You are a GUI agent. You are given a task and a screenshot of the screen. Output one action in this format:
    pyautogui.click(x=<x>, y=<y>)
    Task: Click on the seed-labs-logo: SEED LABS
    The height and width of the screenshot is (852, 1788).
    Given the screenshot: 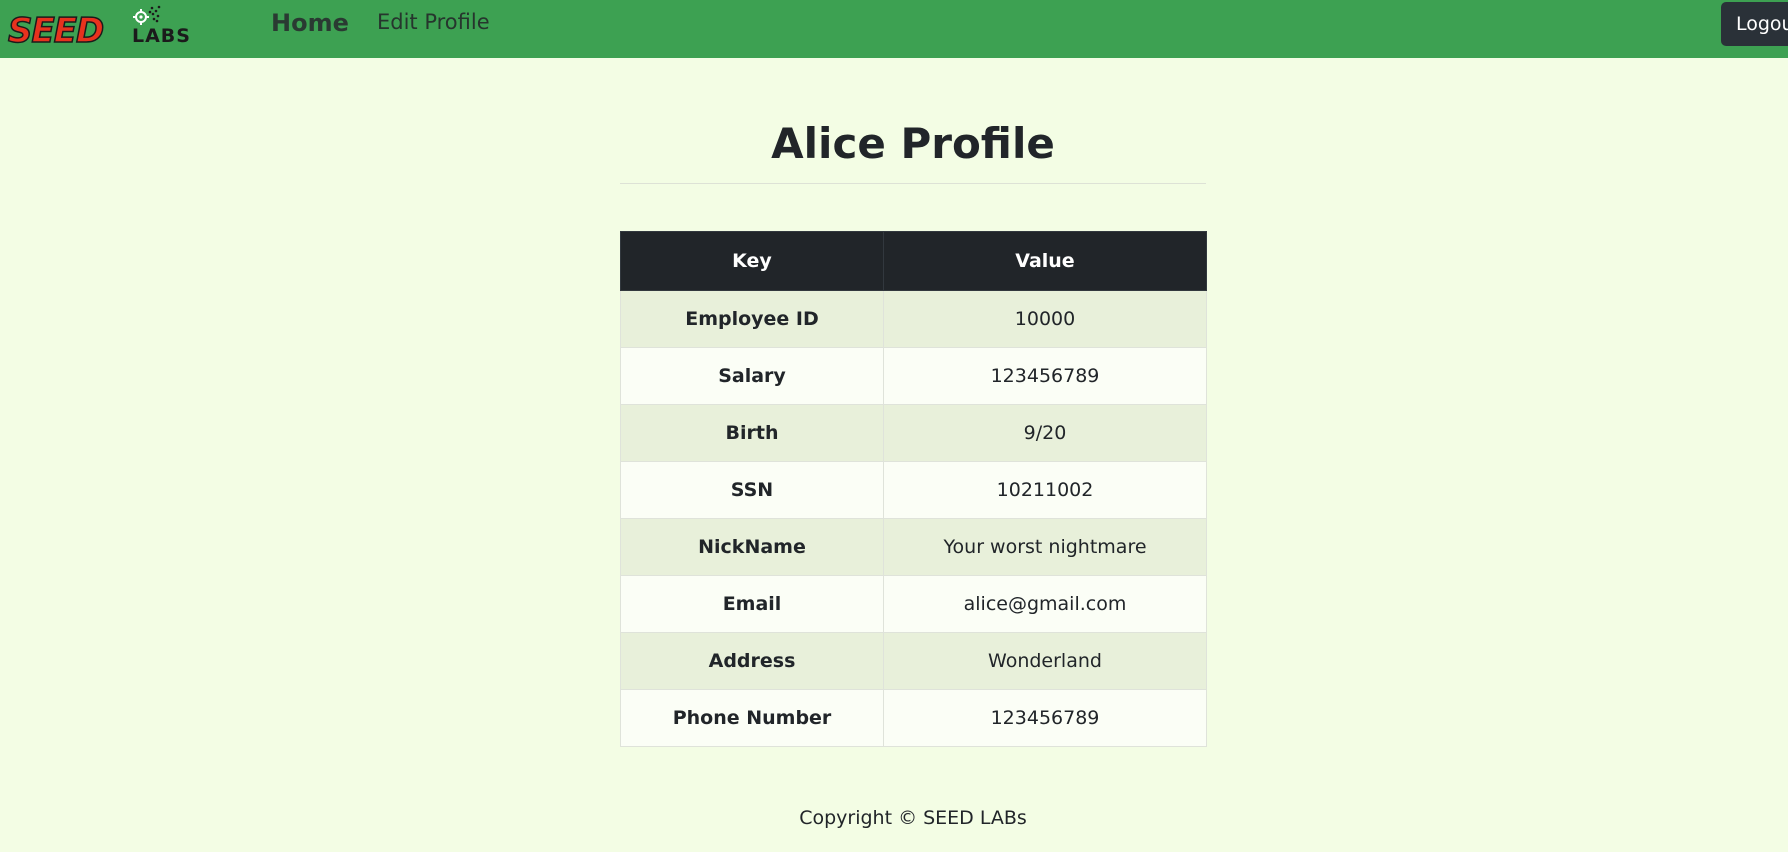 What is the action you would take?
    pyautogui.click(x=107, y=27)
    